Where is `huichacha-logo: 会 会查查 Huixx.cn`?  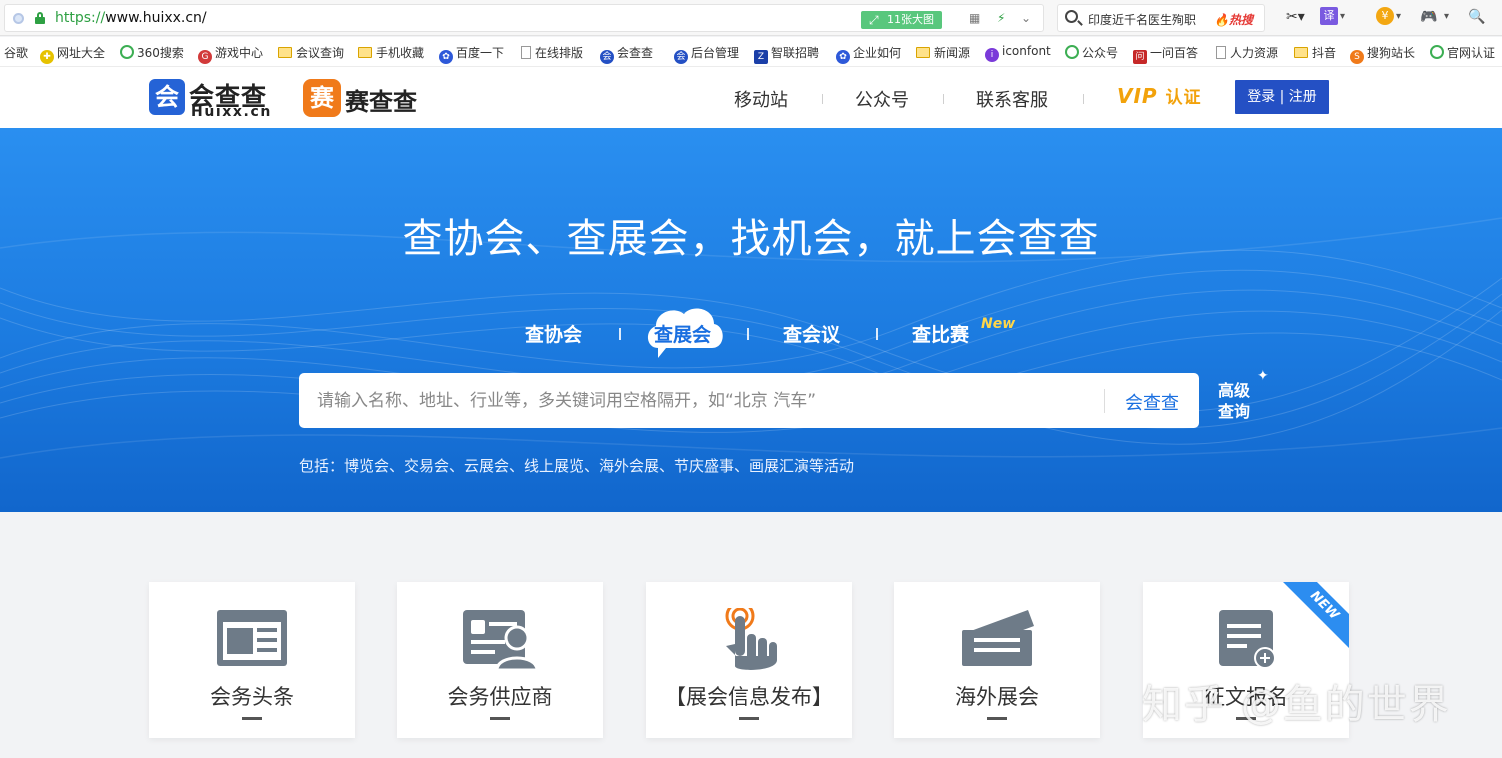
huichacha-logo: 会 会查查 Huixx.cn is located at coordinates (219, 99).